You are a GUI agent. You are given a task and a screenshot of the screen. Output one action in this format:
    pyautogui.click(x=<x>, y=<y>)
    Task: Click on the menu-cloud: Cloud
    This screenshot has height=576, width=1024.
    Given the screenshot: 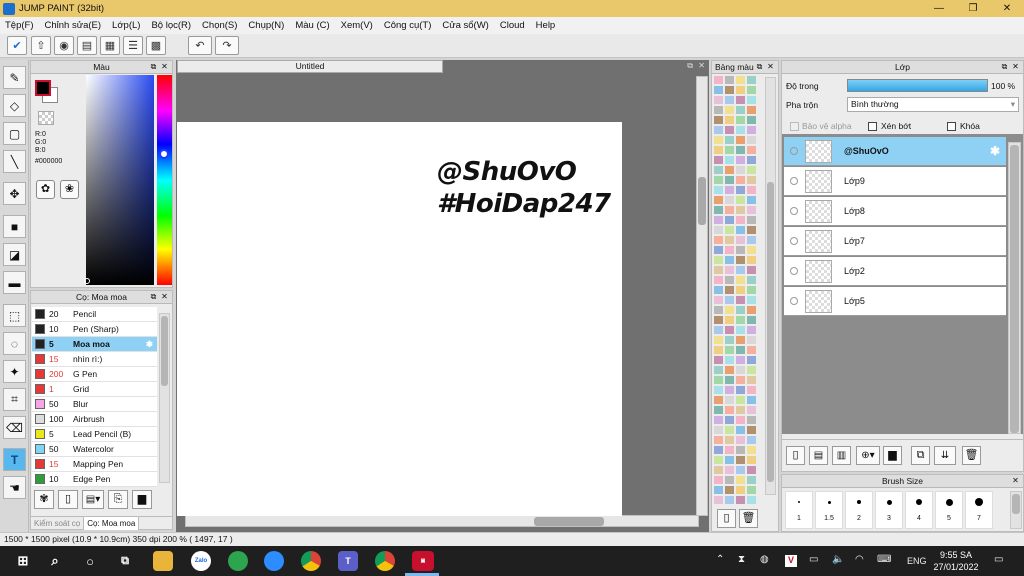 What is the action you would take?
    pyautogui.click(x=512, y=25)
    